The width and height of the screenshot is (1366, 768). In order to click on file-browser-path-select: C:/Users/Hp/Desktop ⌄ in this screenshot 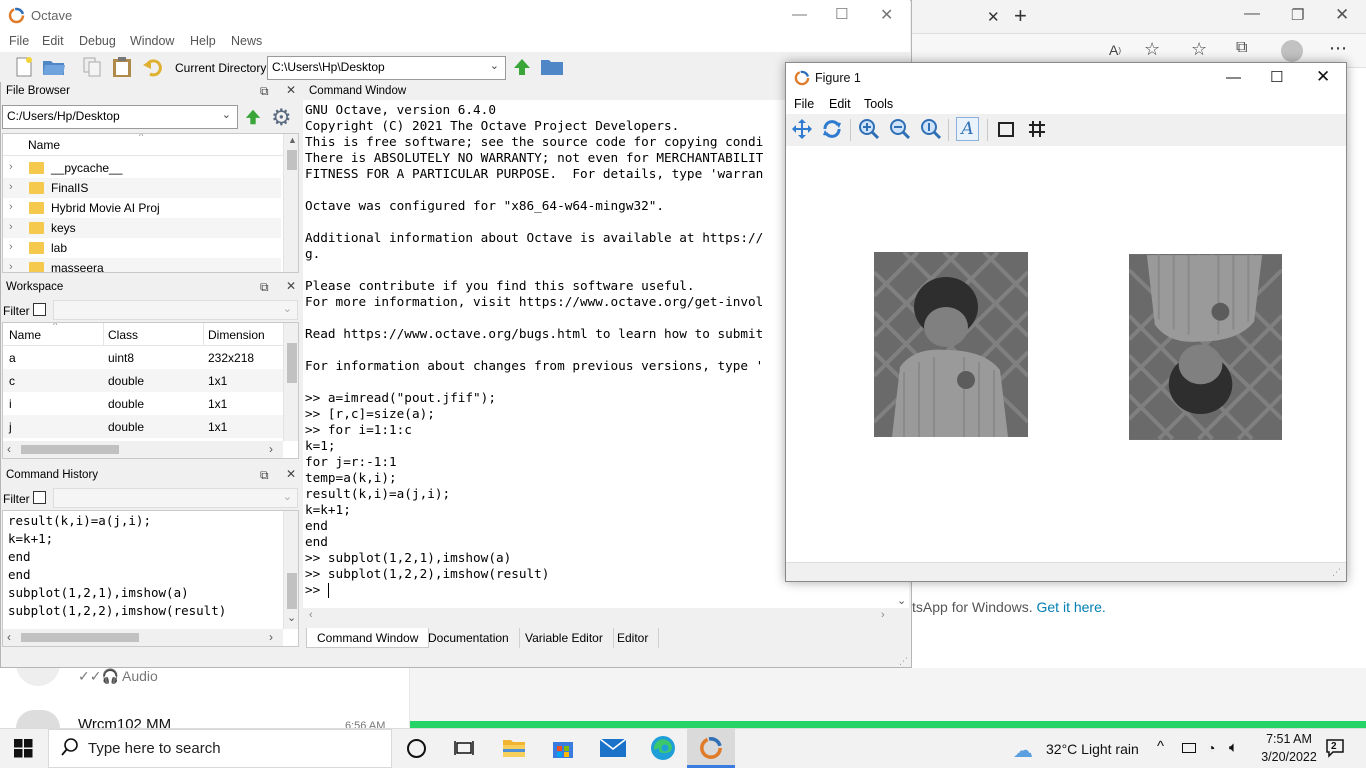, I will do `click(120, 117)`.